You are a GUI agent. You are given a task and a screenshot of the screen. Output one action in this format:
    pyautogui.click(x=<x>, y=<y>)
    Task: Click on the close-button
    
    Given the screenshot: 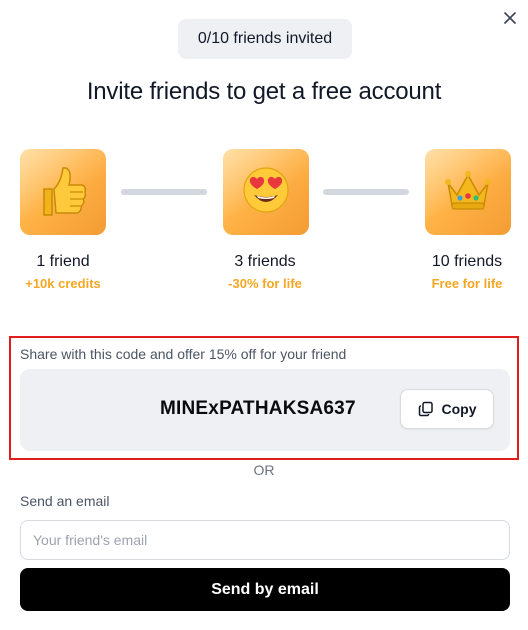 What is the action you would take?
    pyautogui.click(x=510, y=18)
    